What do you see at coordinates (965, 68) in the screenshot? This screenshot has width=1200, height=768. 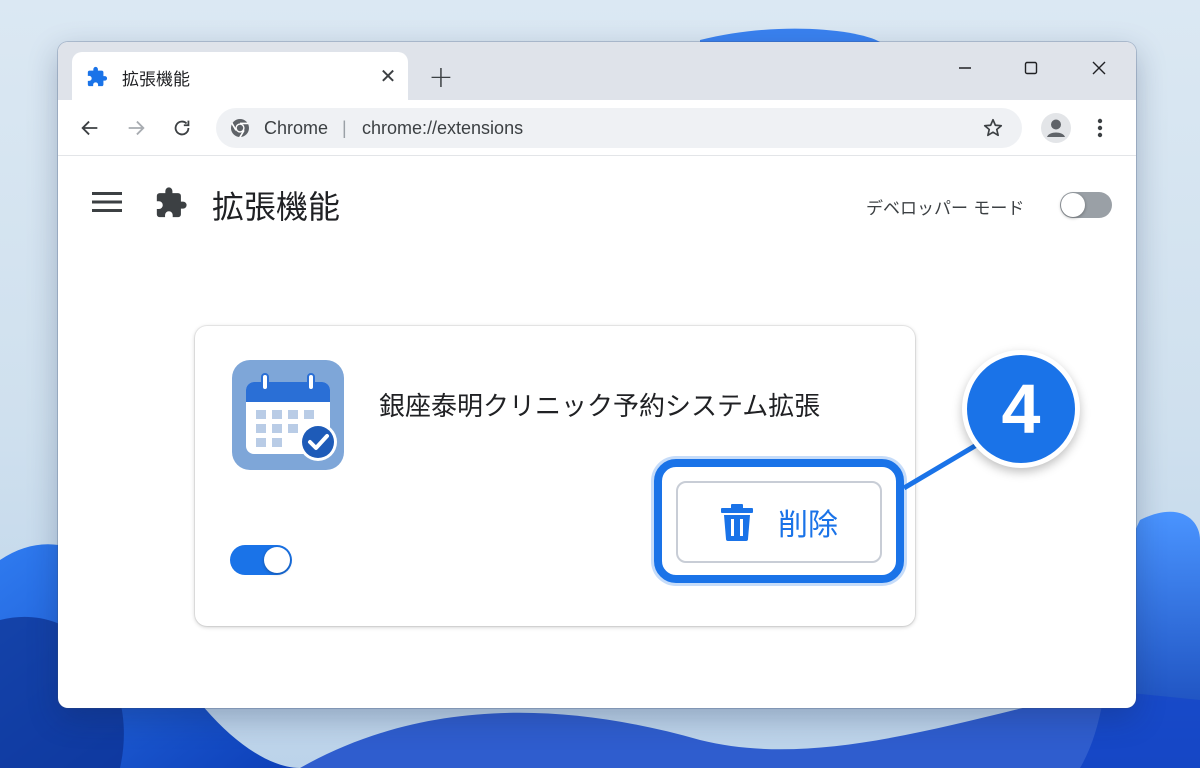 I see `minimize-icon` at bounding box center [965, 68].